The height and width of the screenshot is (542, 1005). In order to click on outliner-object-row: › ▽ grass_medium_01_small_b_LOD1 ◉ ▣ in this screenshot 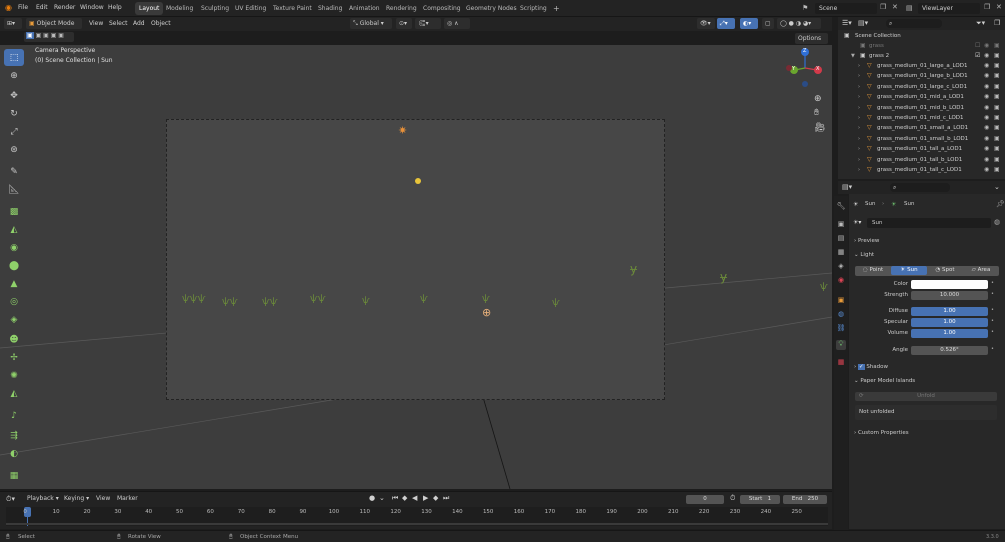, I will do `click(921, 139)`.